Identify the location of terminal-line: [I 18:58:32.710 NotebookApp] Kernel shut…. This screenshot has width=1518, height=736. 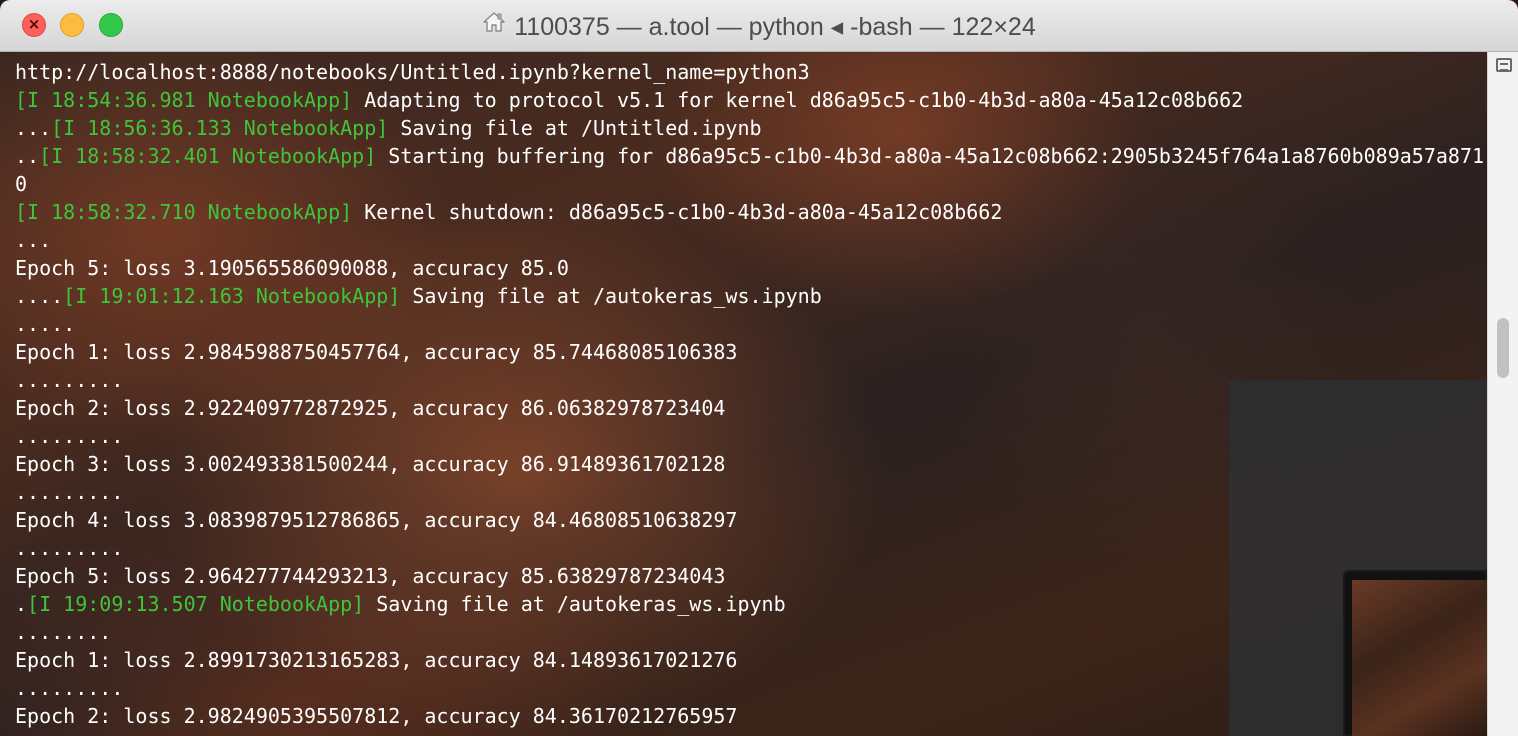
(750, 212).